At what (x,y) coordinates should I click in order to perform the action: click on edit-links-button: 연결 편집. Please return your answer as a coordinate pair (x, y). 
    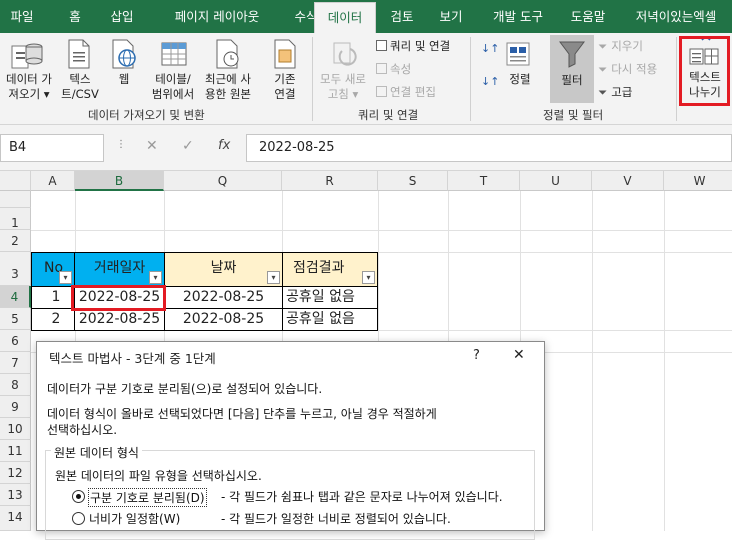
    Looking at the image, I should click on (406, 92).